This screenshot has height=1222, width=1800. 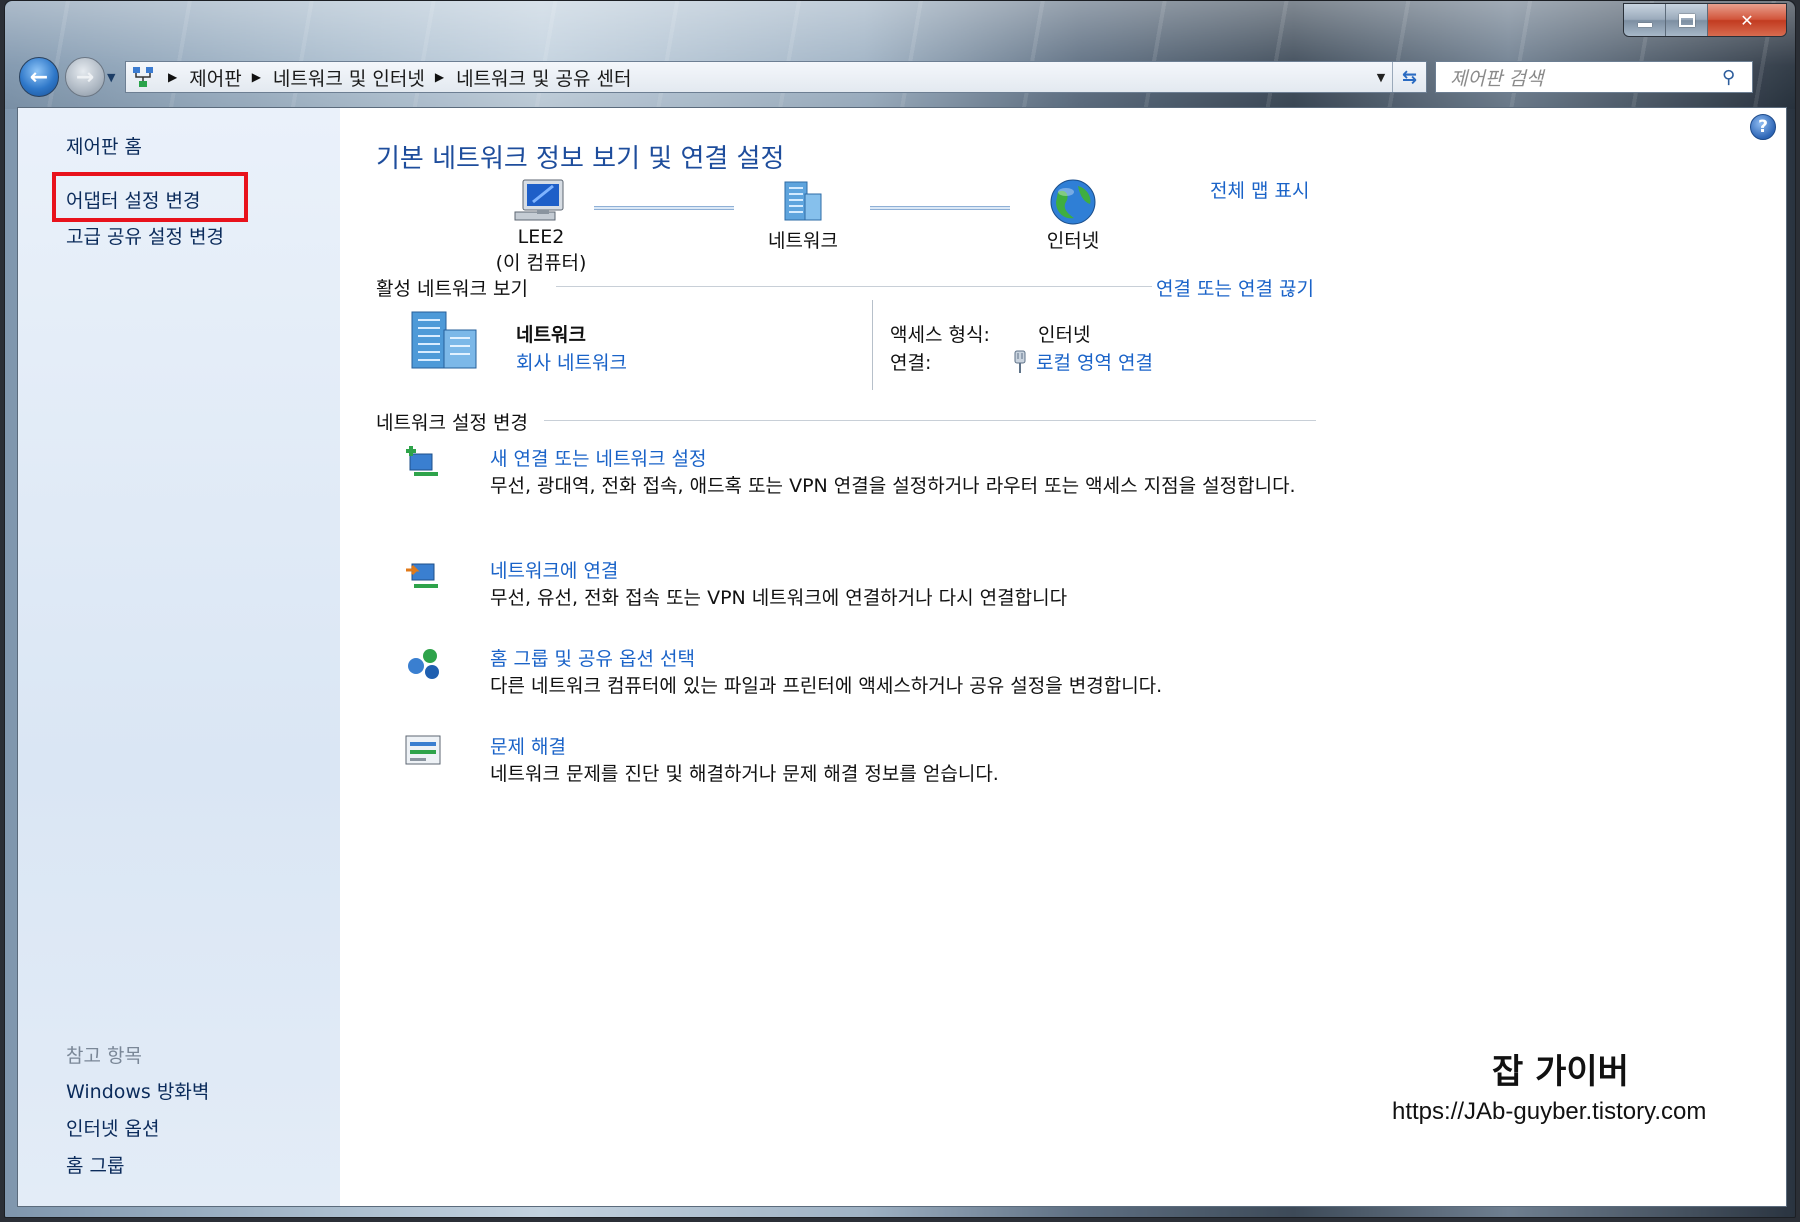 What do you see at coordinates (776, 77) in the screenshot?
I see `address-bar: ▶ 제어판 ▶ 네트워크 및 인터넷 ▶ 네트워크 및 공유 센터 ▼ ⇆` at bounding box center [776, 77].